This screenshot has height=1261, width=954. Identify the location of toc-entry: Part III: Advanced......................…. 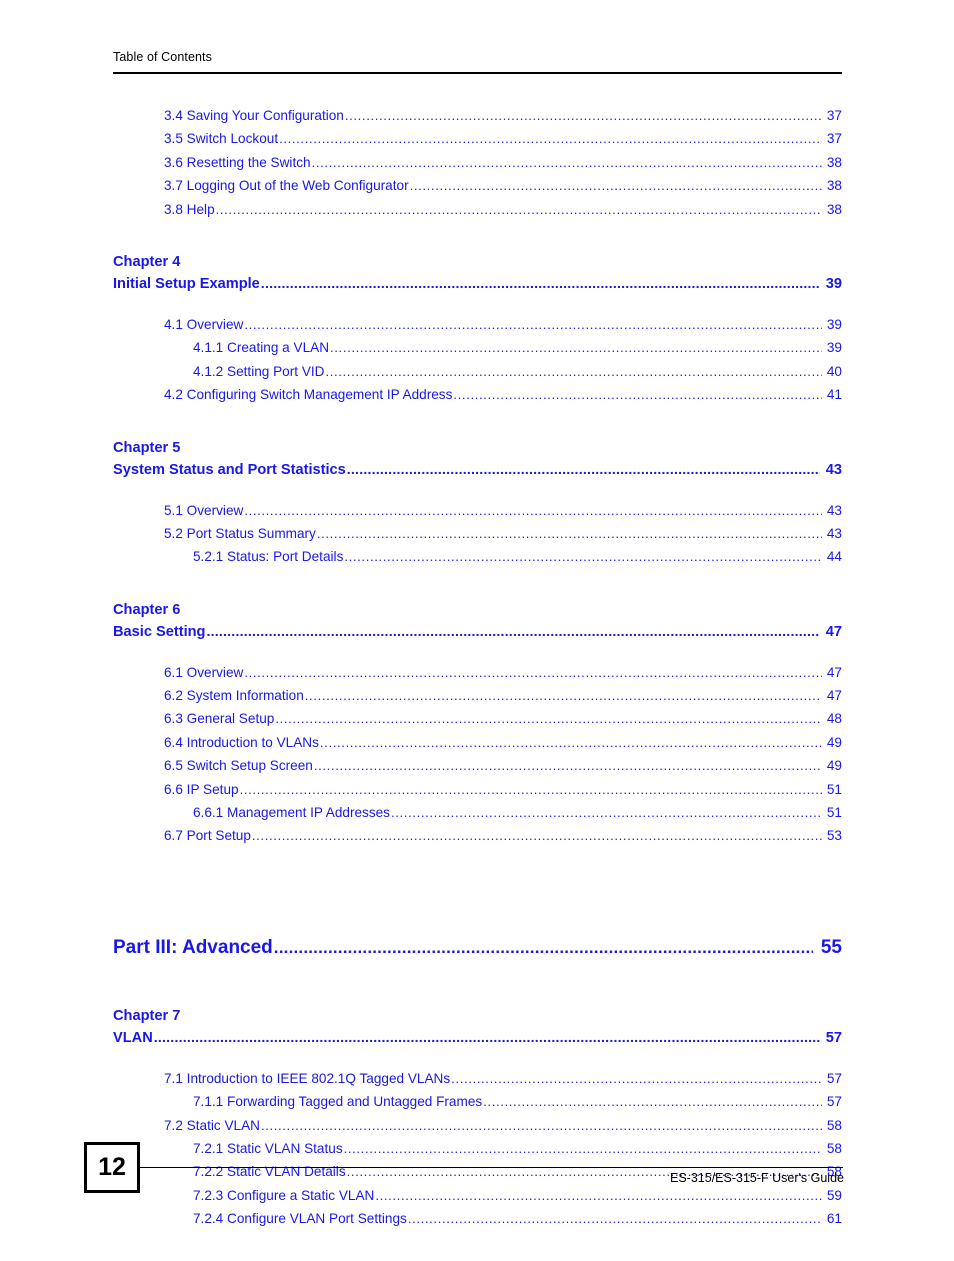
(477, 947).